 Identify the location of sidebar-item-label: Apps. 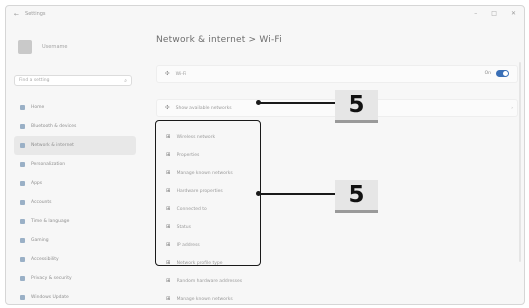
(37, 183).